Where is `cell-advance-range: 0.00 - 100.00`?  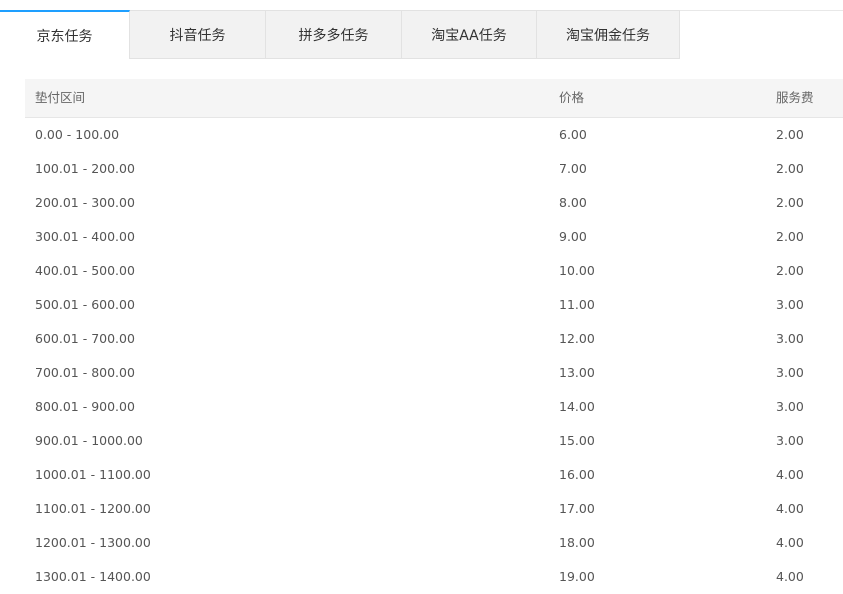 cell-advance-range: 0.00 - 100.00 is located at coordinates (77, 134).